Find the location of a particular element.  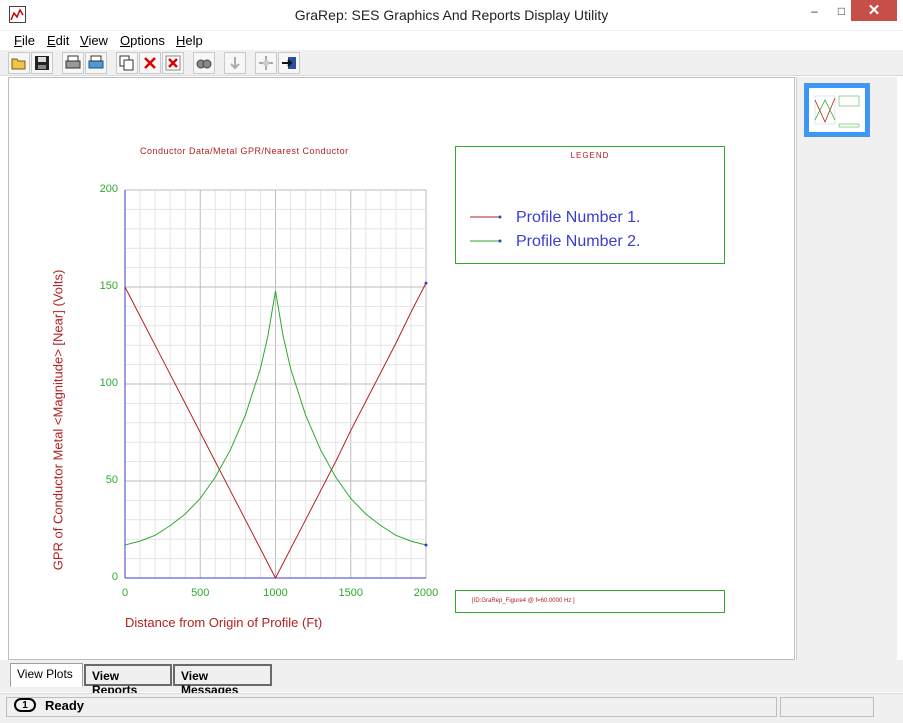

x-tick-label: 1000 is located at coordinates (275, 593).